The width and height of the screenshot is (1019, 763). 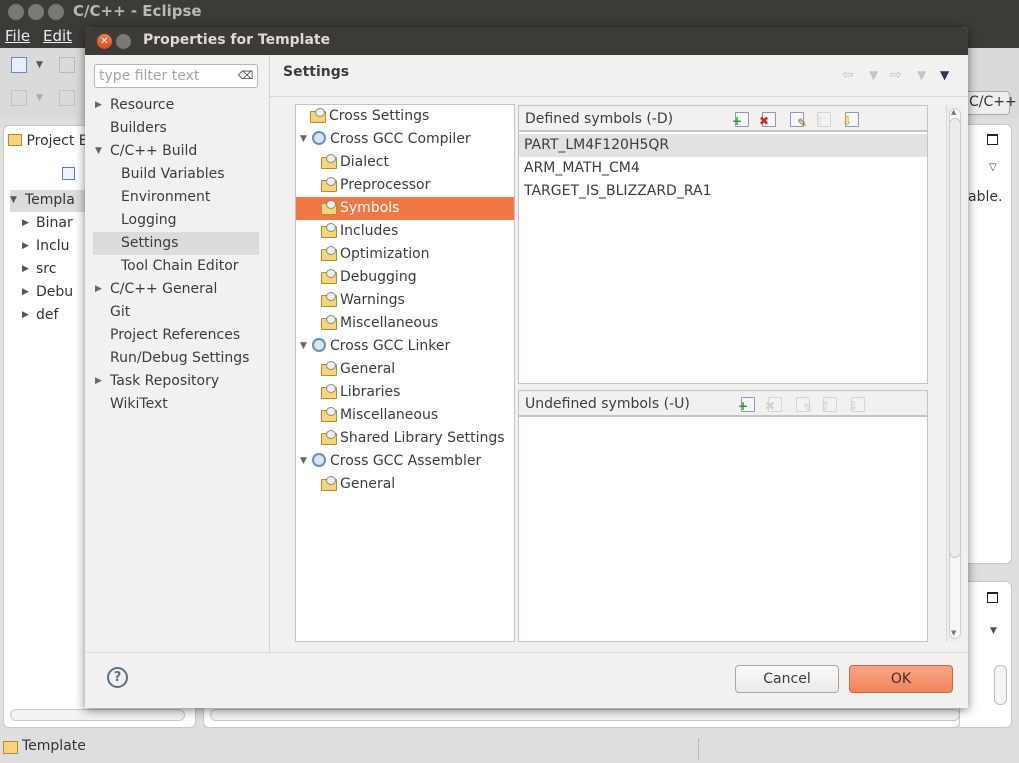 What do you see at coordinates (176, 220) in the screenshot?
I see `nav-item-logging: Logging` at bounding box center [176, 220].